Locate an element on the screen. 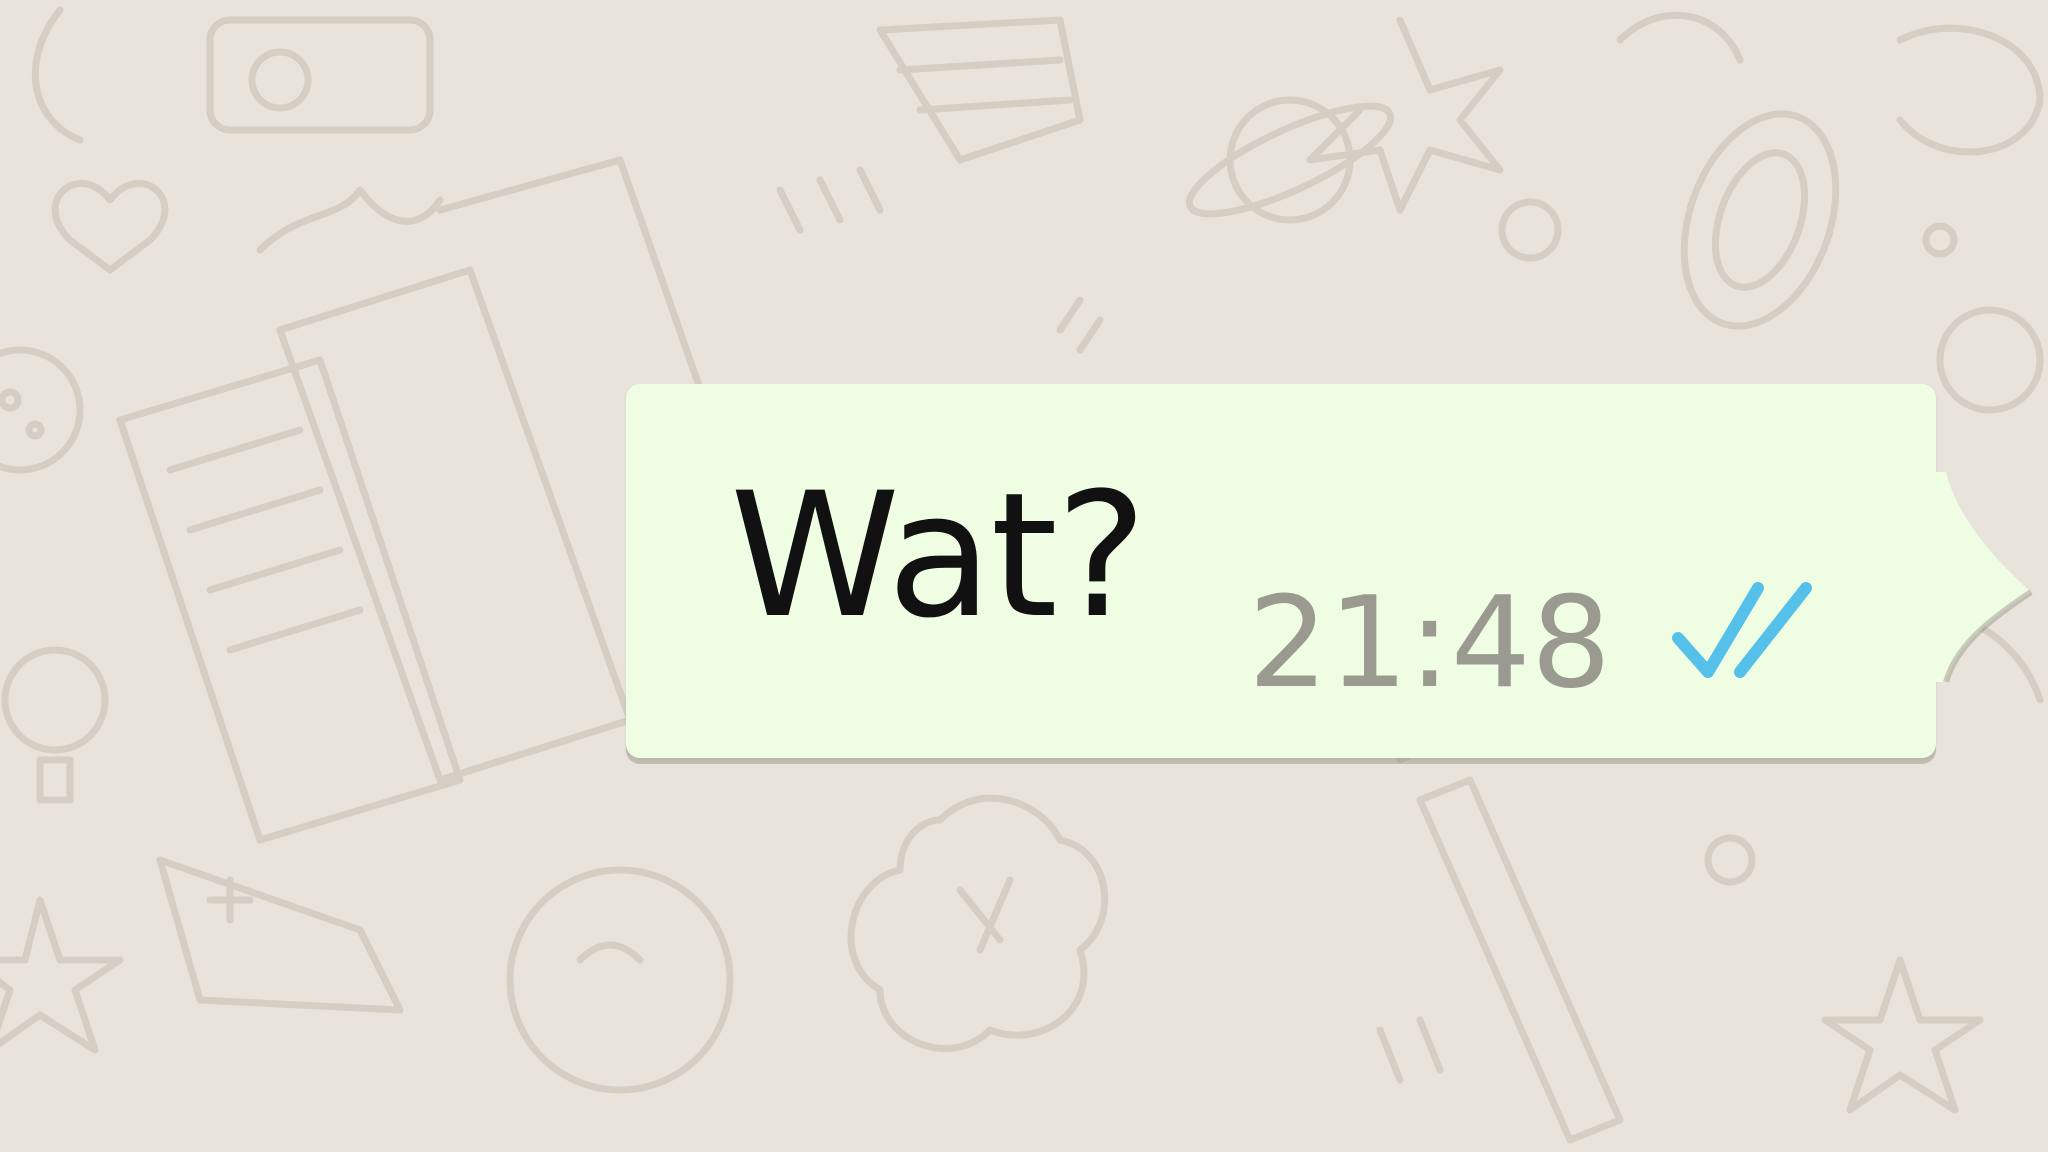  message-text: Wat? is located at coordinates (938, 555).